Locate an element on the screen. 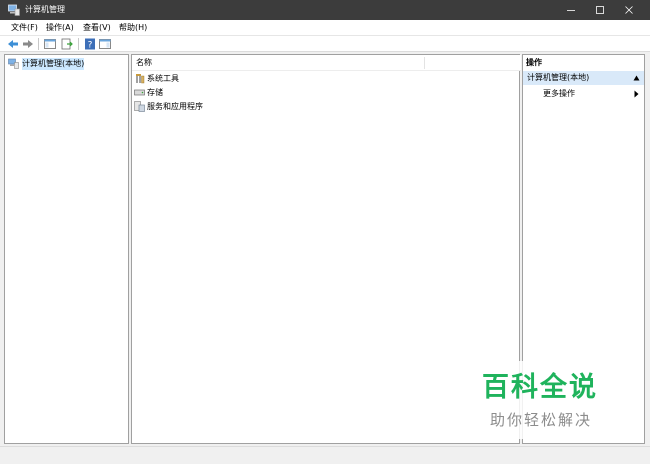 This screenshot has height=464, width=650. list-item-label: 服务和应用程序 is located at coordinates (175, 106).